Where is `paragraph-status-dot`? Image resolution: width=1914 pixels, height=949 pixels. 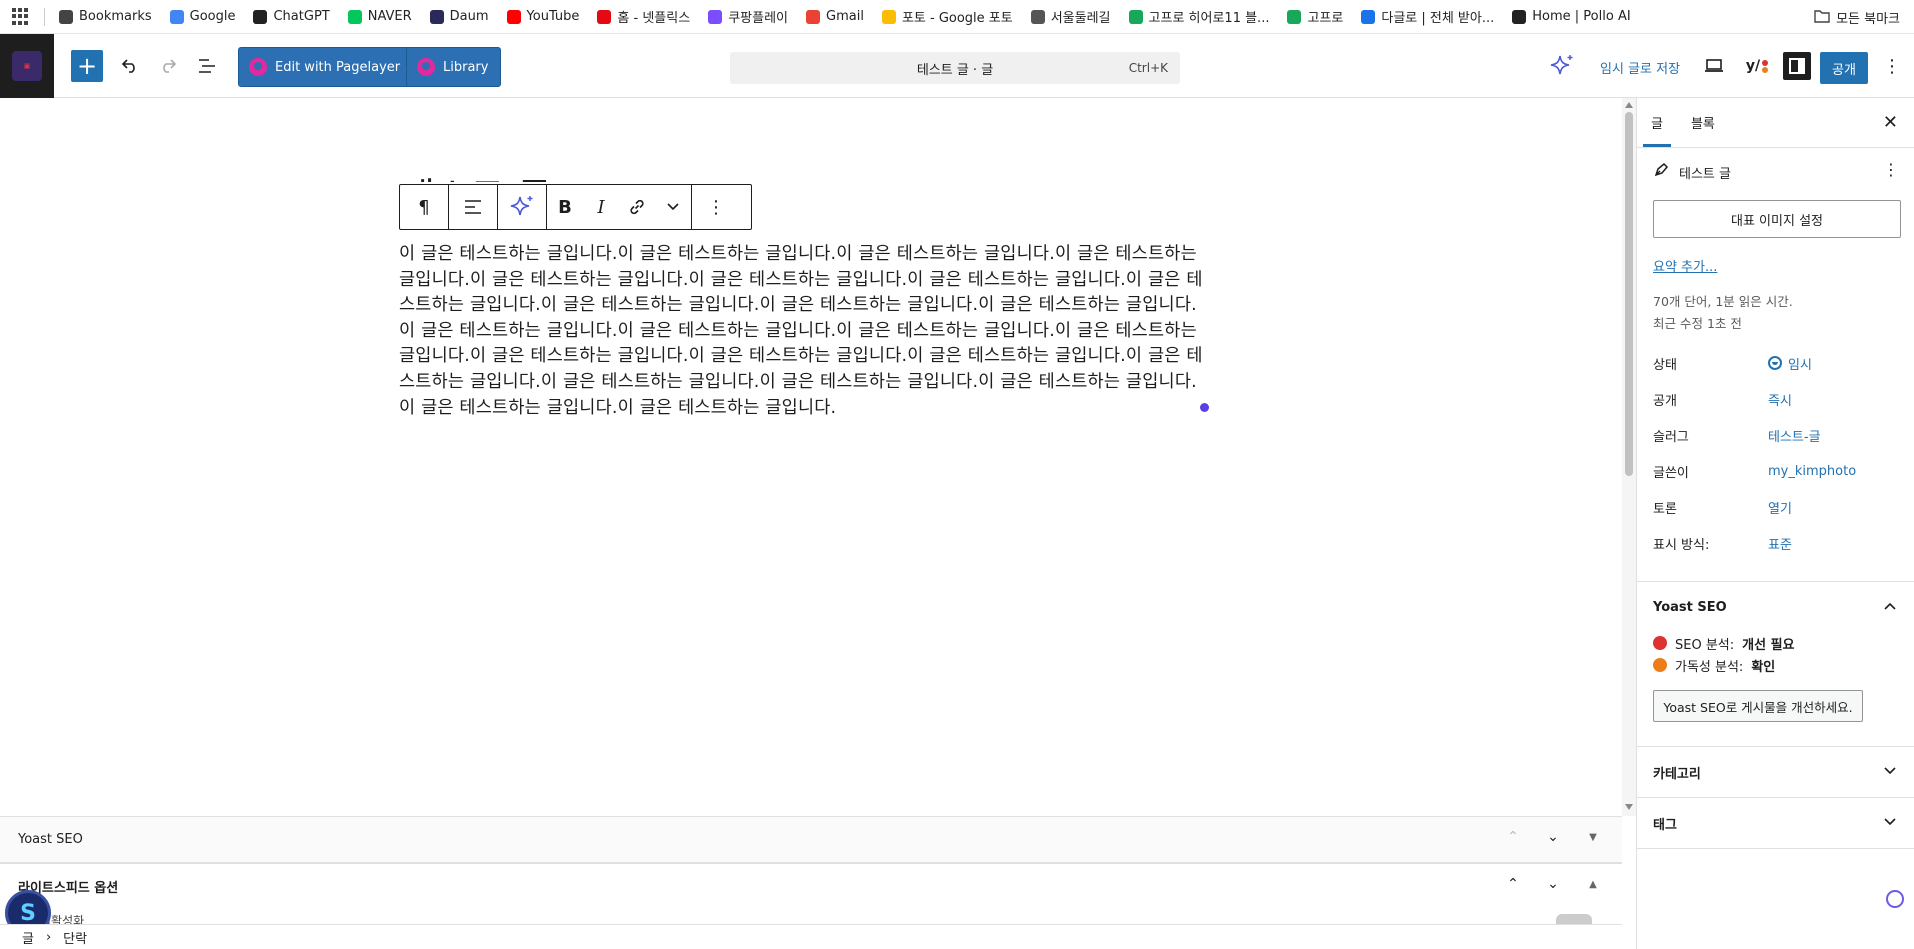 paragraph-status-dot is located at coordinates (1204, 407).